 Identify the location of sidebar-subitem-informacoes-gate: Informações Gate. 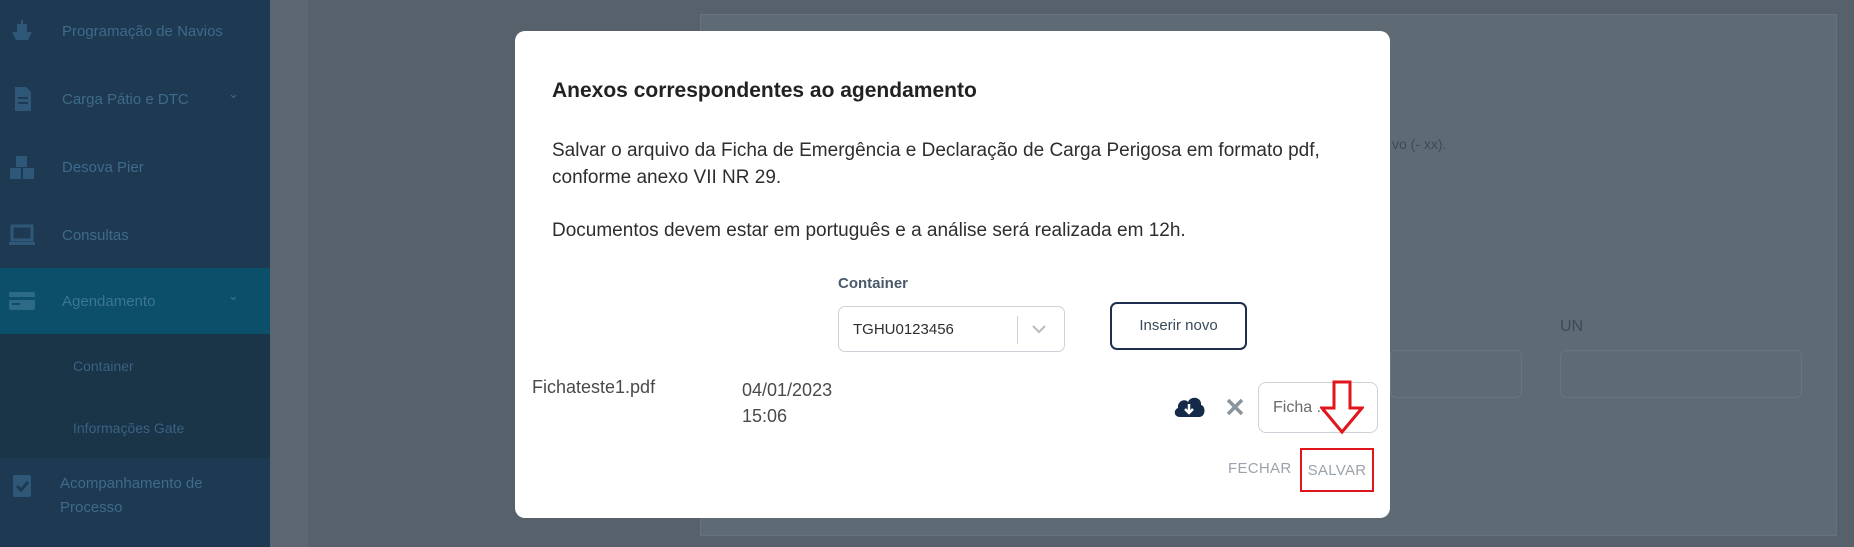
(128, 428).